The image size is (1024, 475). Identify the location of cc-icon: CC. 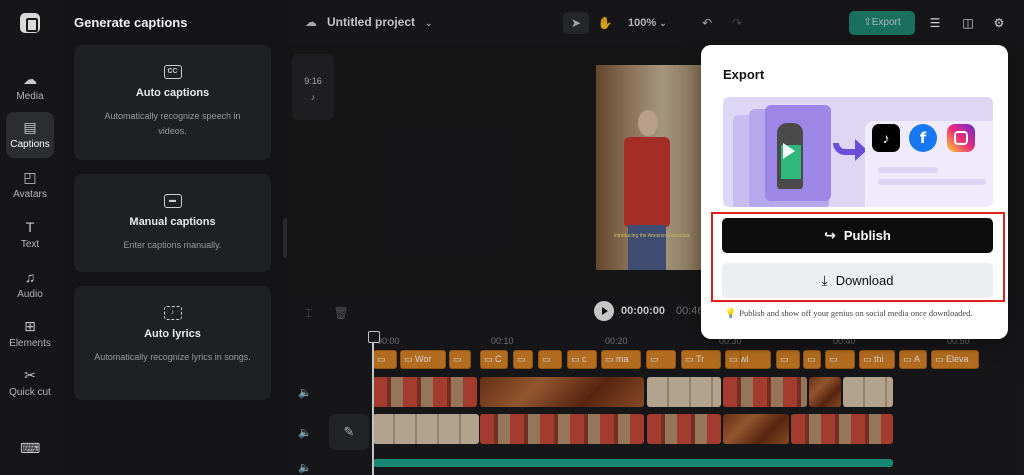
(172, 72).